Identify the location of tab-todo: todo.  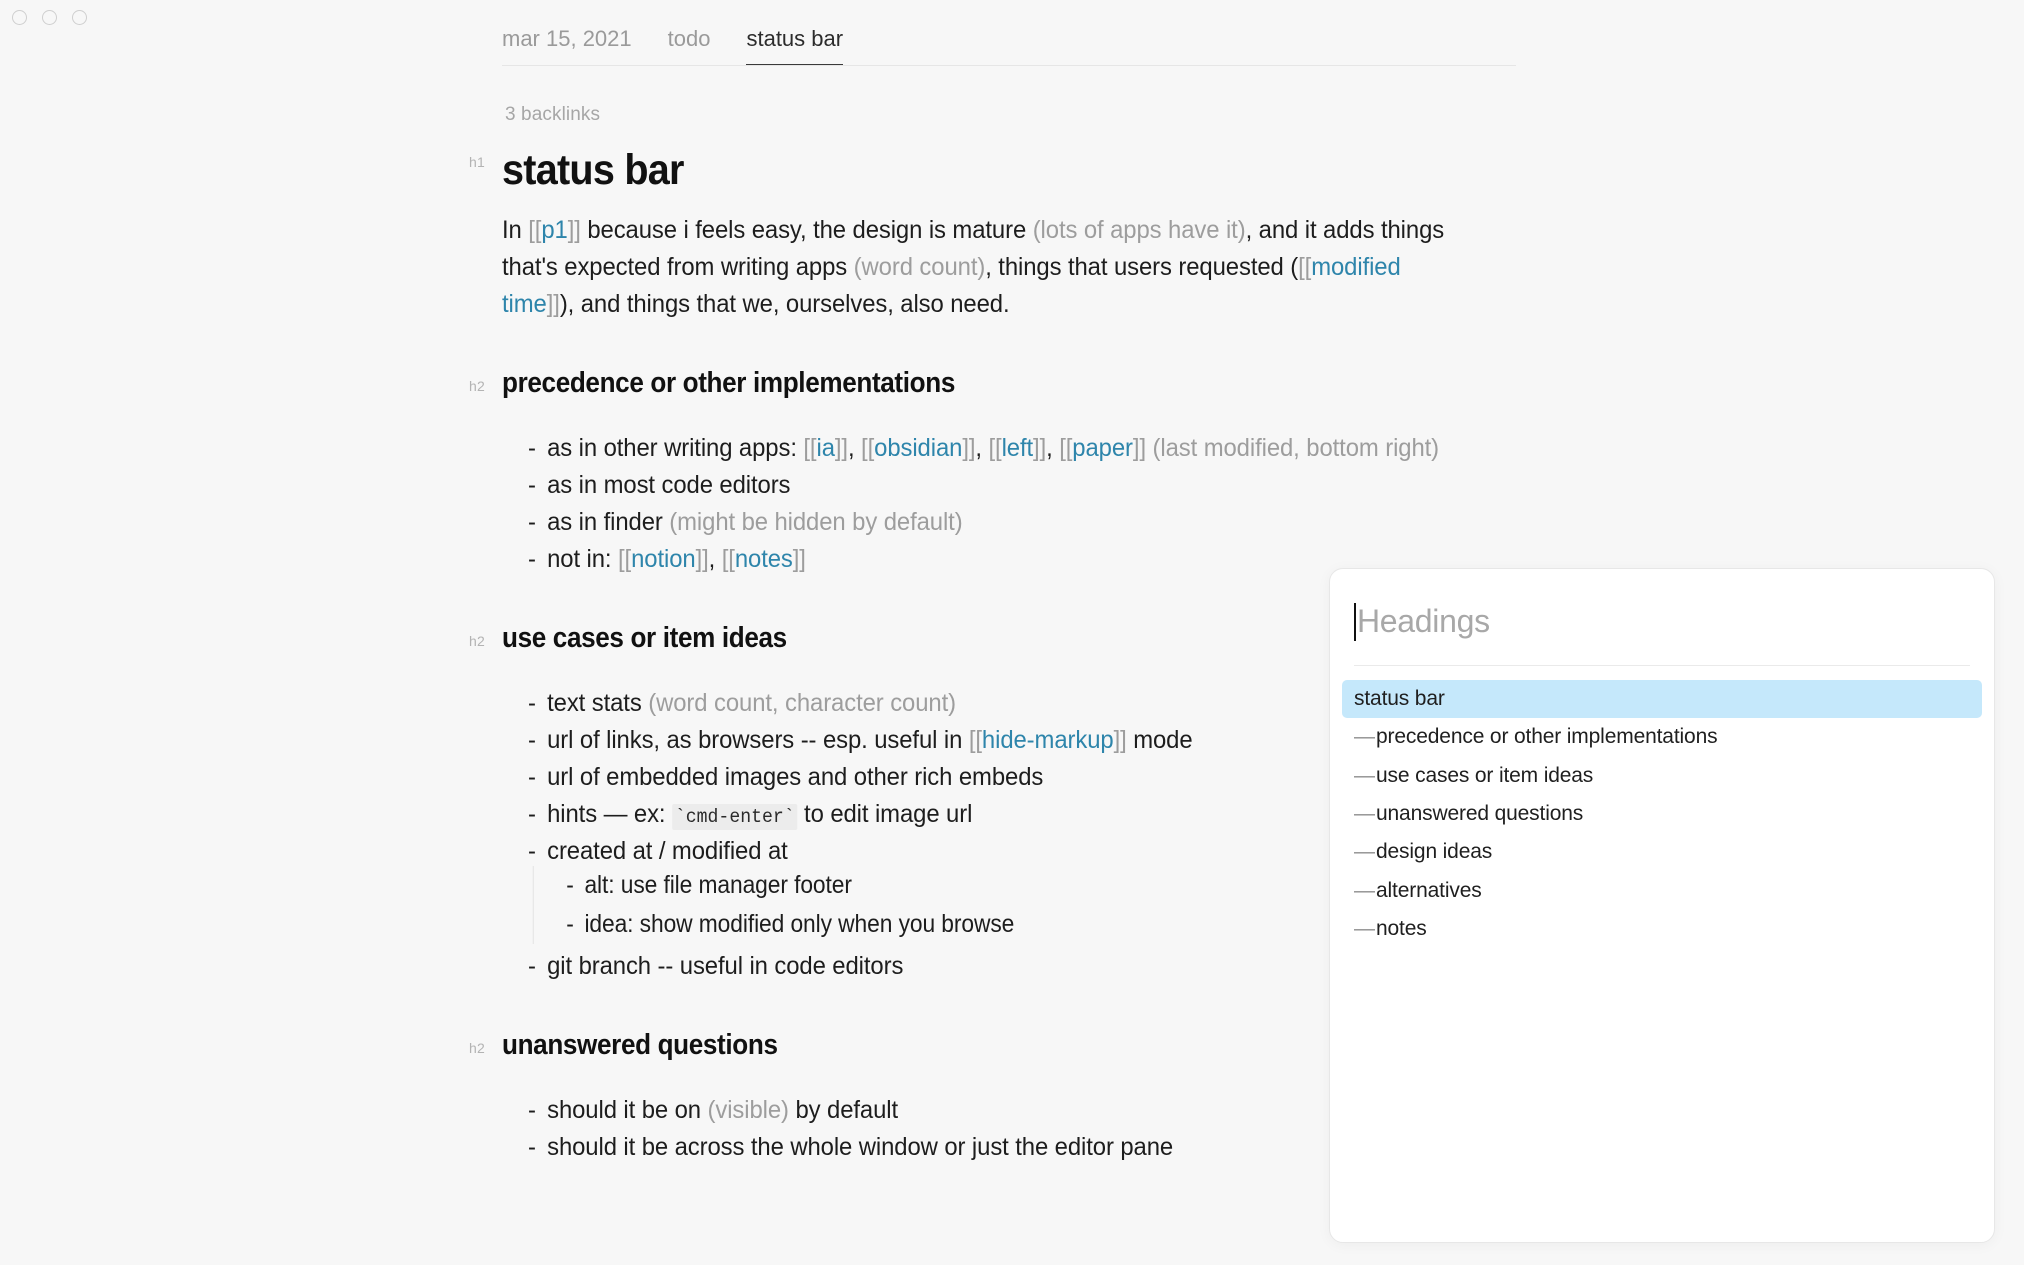
(689, 47).